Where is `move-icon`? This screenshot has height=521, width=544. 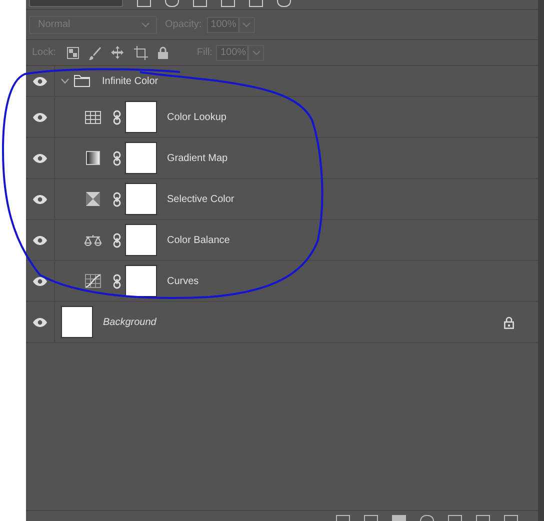
move-icon is located at coordinates (117, 52).